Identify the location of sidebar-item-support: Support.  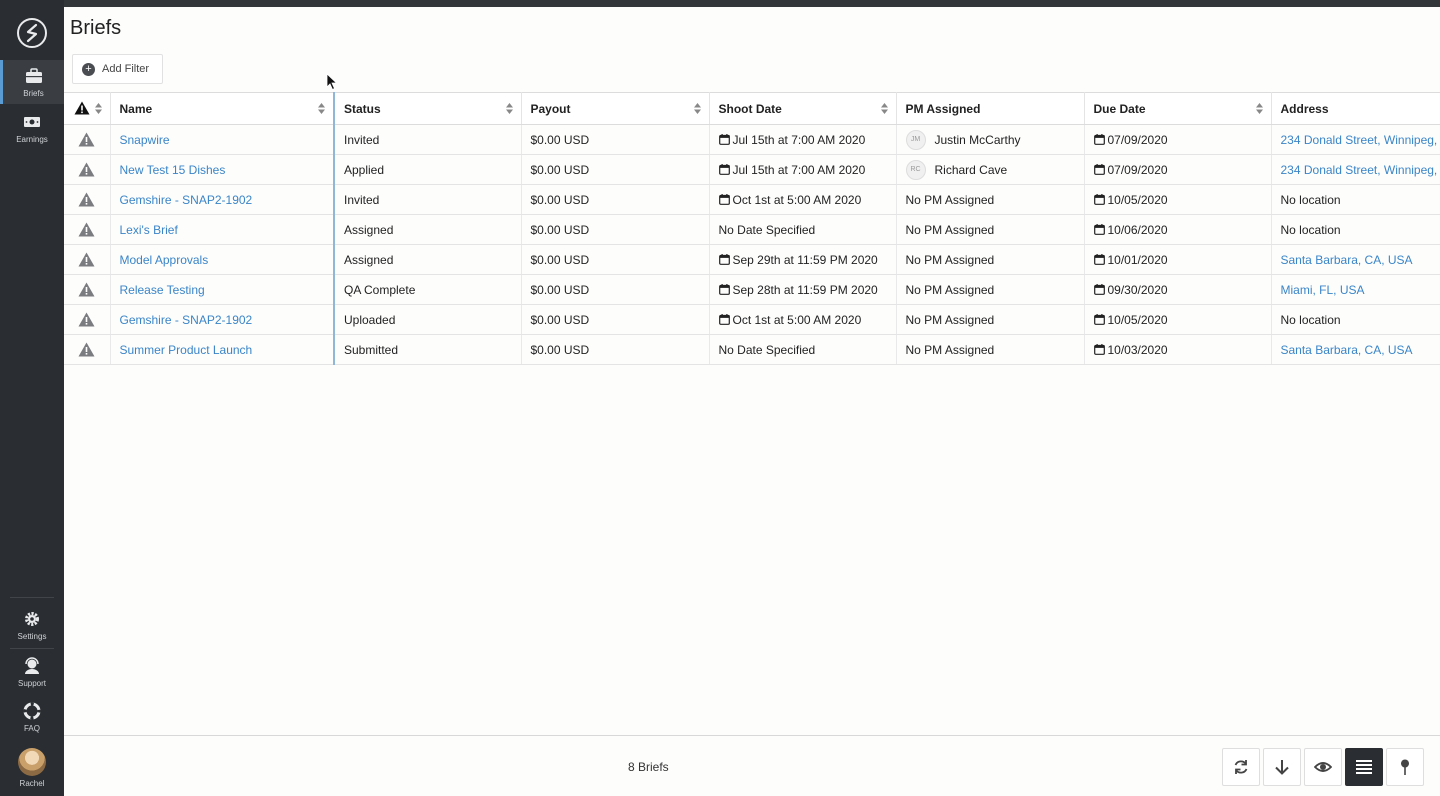
(32, 672).